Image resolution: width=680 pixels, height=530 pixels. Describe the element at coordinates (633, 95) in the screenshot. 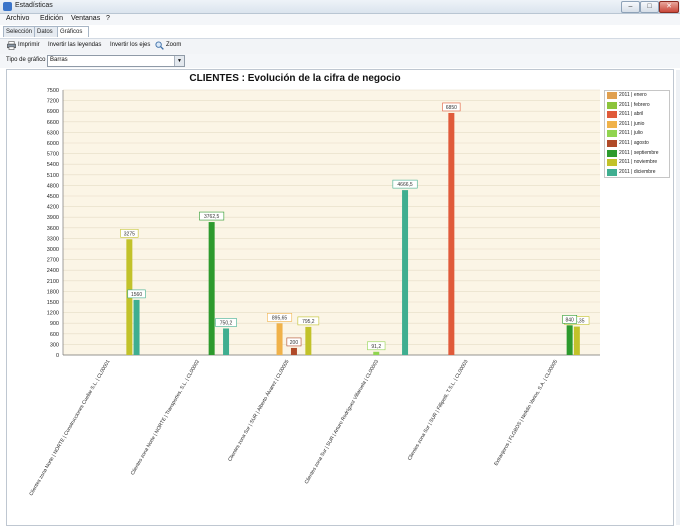

I see `legend-label: 2011 | enero` at that location.